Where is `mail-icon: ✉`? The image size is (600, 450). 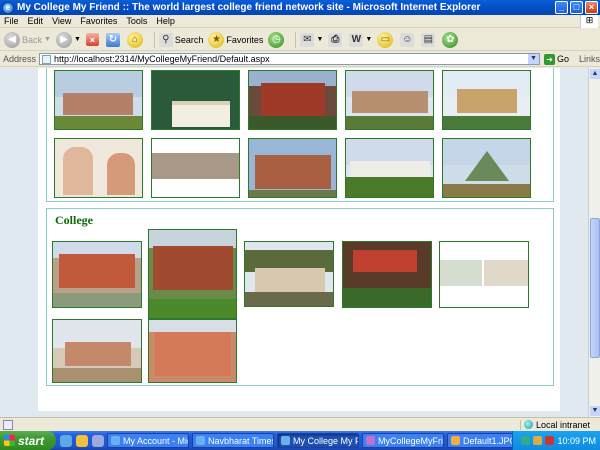
mail-icon: ✉ is located at coordinates (307, 39).